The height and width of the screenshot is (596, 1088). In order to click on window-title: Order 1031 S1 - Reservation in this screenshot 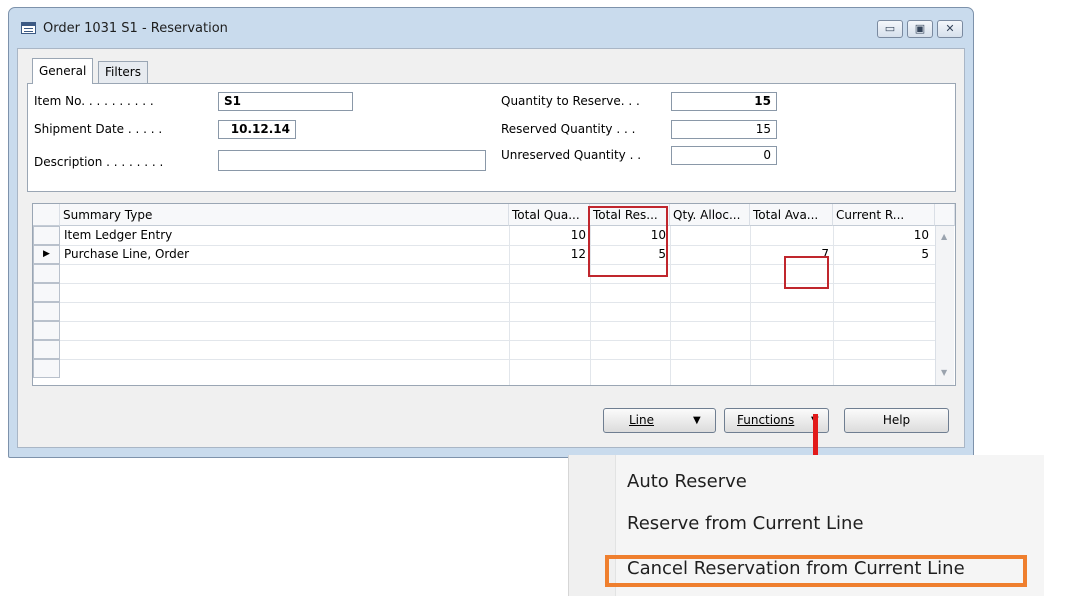, I will do `click(135, 28)`.